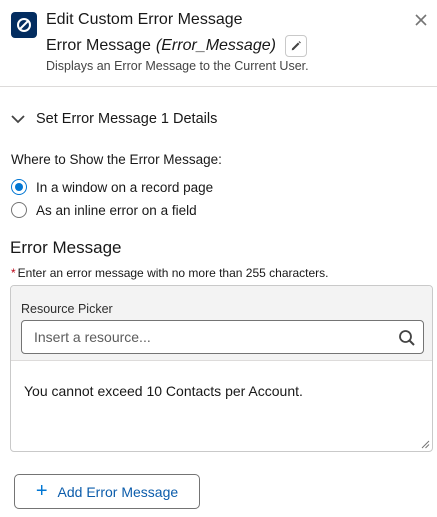 This screenshot has width=437, height=517. What do you see at coordinates (144, 19) in the screenshot?
I see `panel-title: Edit Custom Error Message` at bounding box center [144, 19].